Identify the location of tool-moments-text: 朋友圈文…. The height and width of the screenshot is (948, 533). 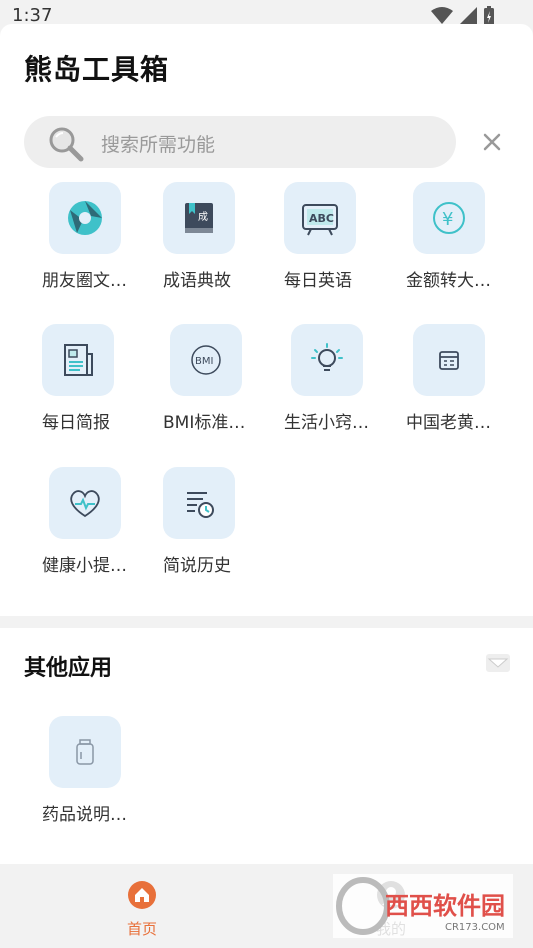
(97, 242).